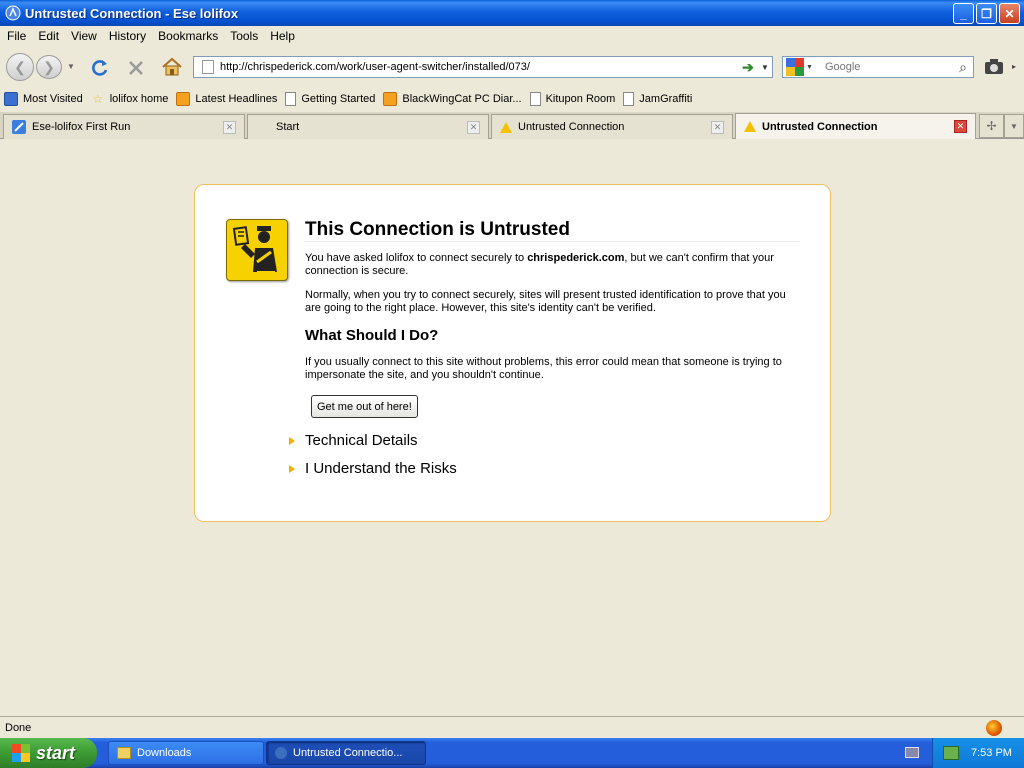 The image size is (1024, 768). I want to click on bookmark-label: Kitupon Room, so click(580, 99).